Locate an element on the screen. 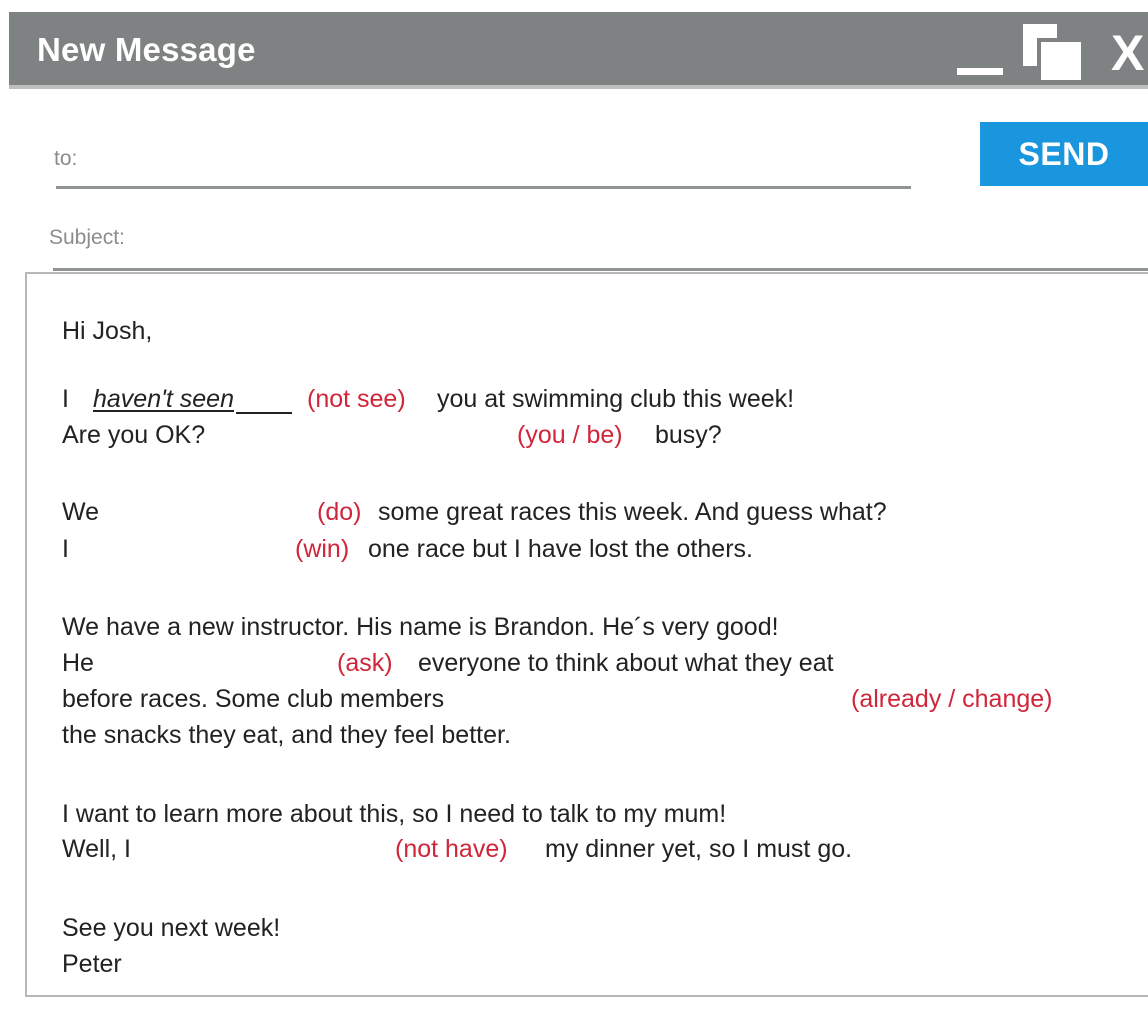  subject-label: Subject: is located at coordinates (87, 237).